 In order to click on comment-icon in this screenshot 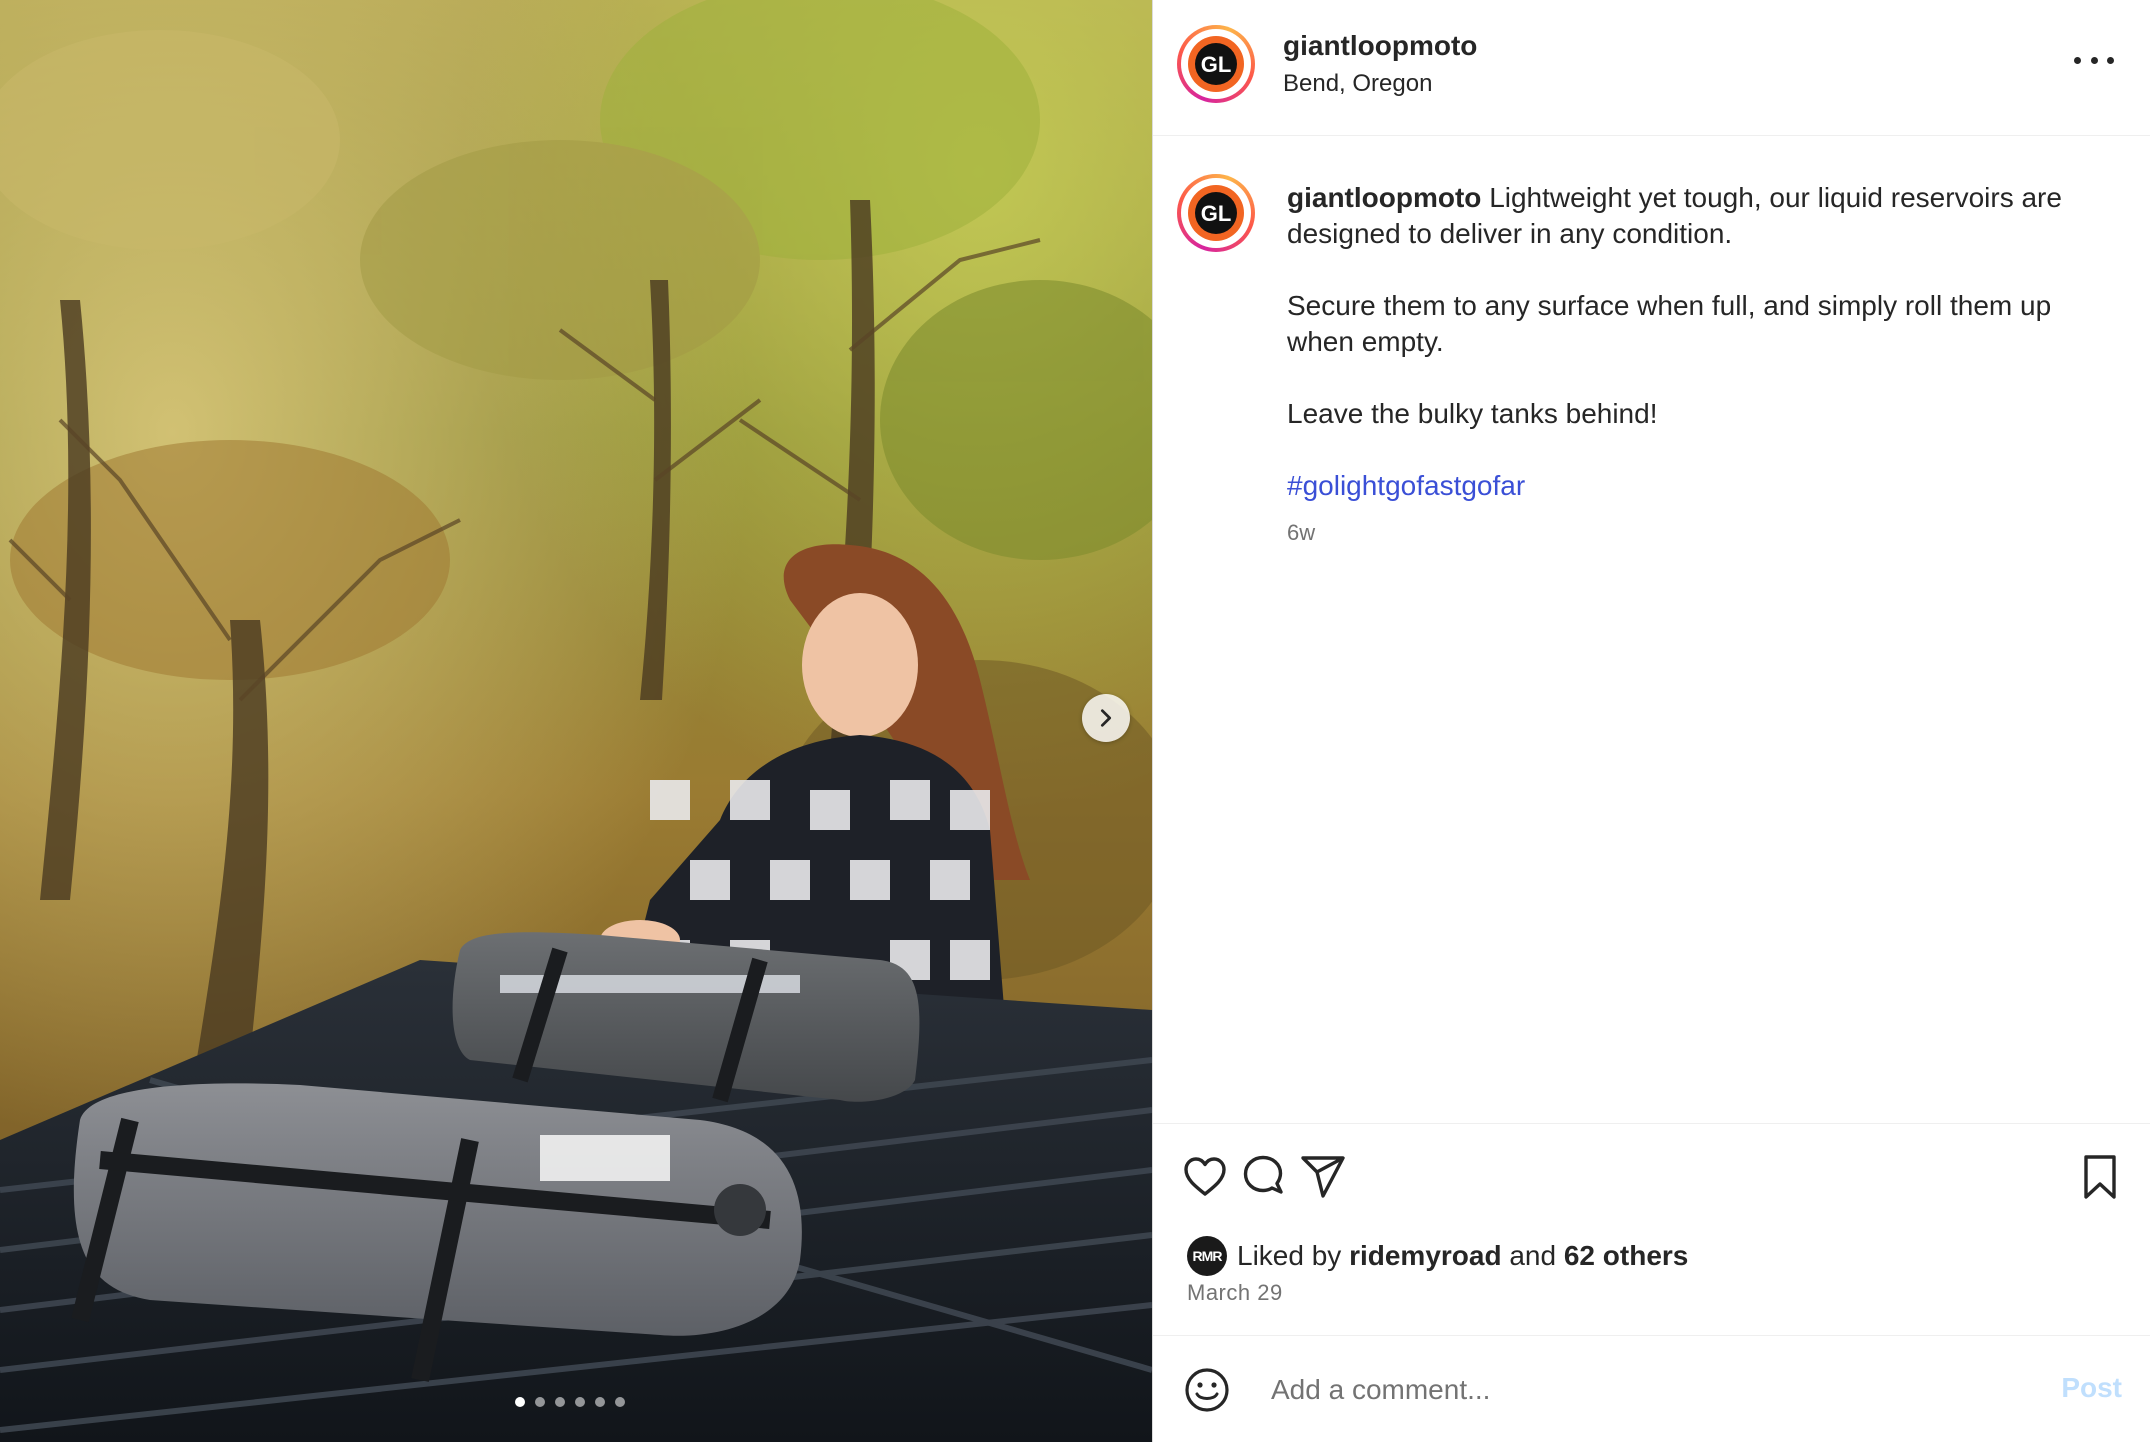, I will do `click(1263, 1177)`.